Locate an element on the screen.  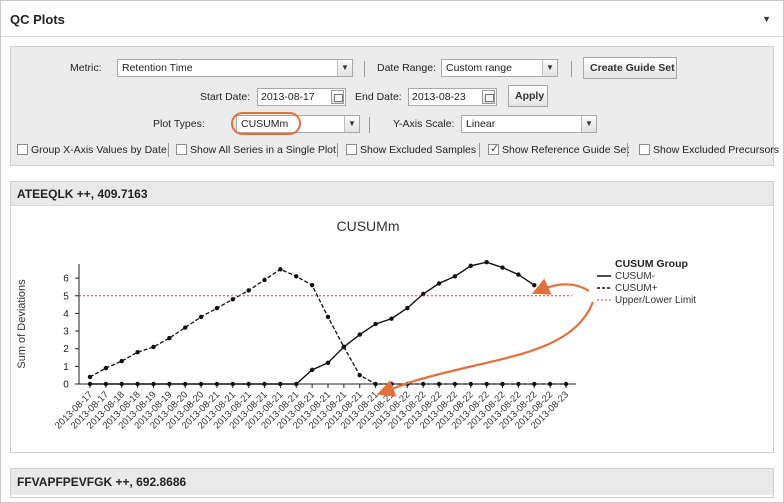
y-axis-label: Sum of Deviations is located at coordinates (22, 324).